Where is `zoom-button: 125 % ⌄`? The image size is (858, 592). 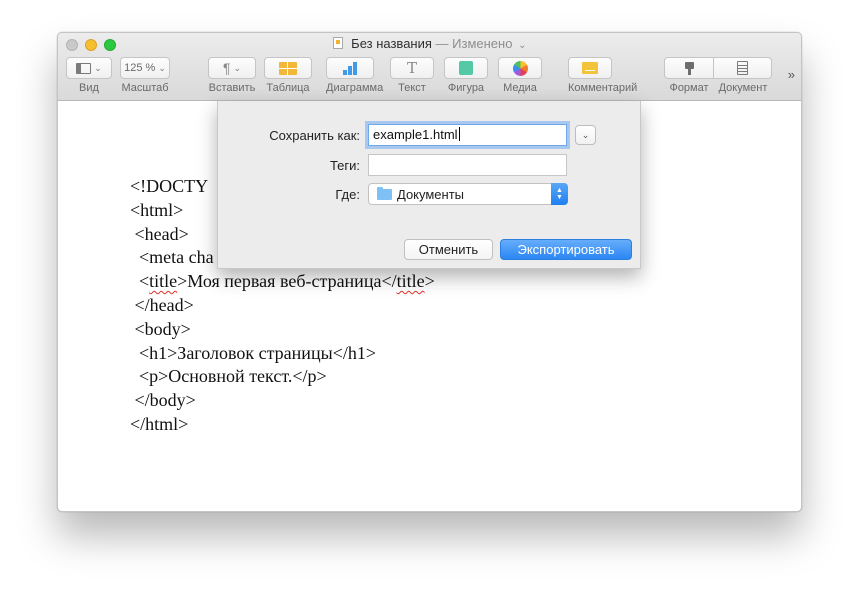
zoom-button: 125 % ⌄ is located at coordinates (145, 68).